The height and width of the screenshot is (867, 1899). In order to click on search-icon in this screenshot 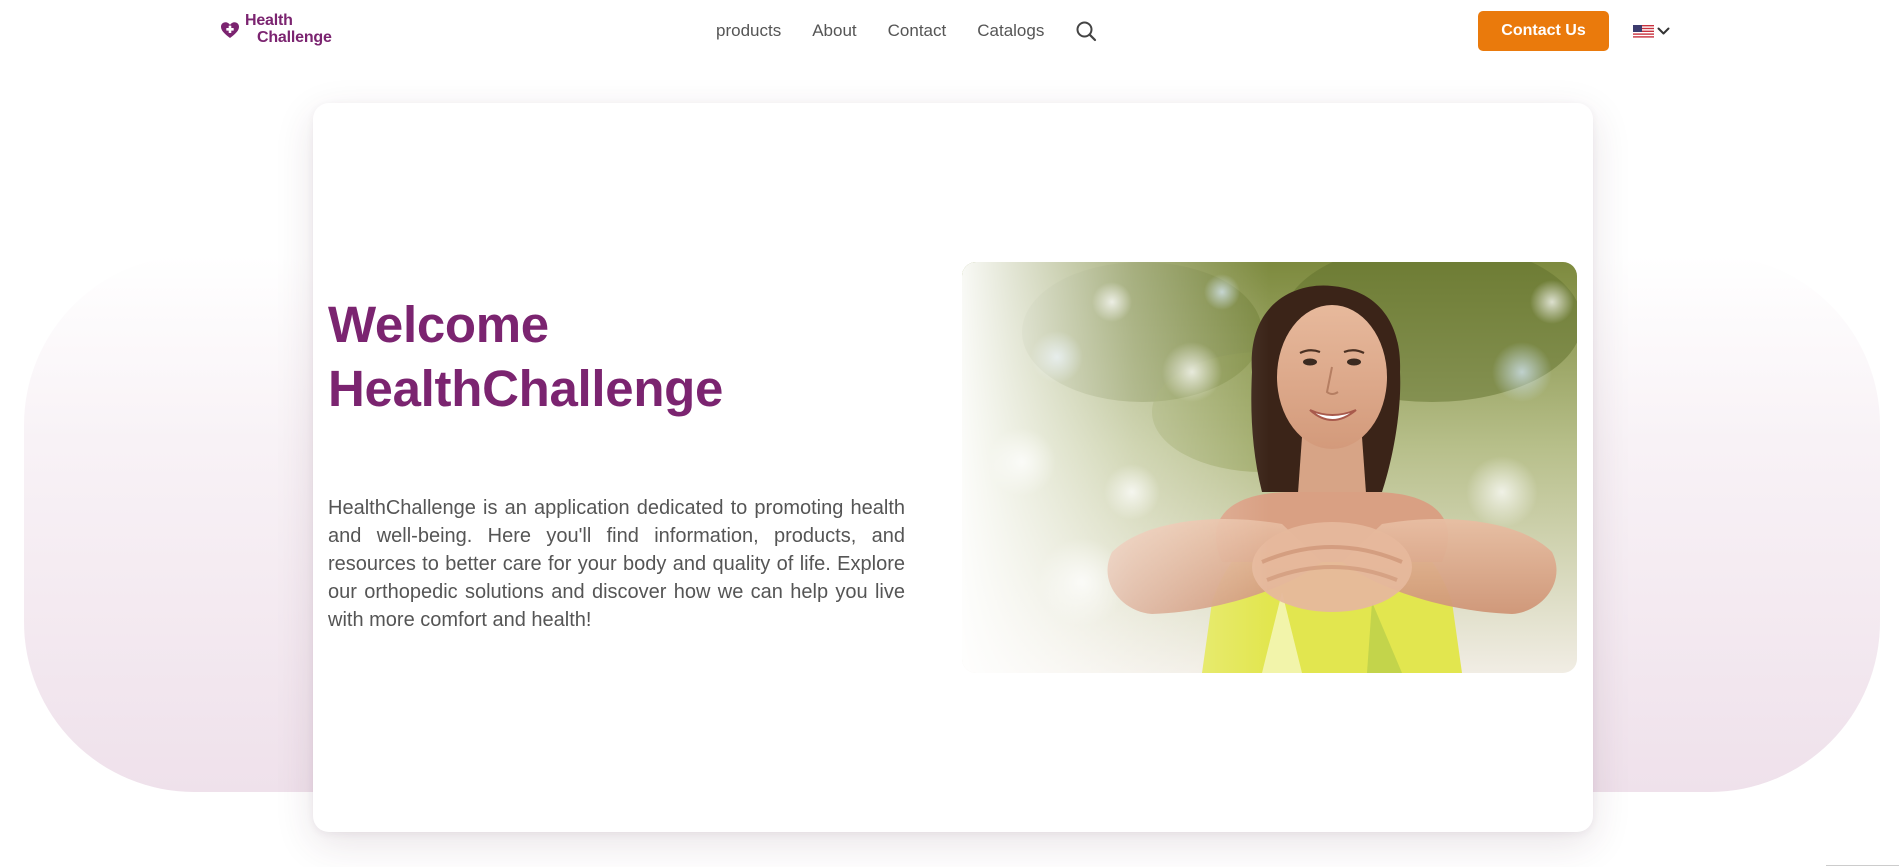, I will do `click(1086, 31)`.